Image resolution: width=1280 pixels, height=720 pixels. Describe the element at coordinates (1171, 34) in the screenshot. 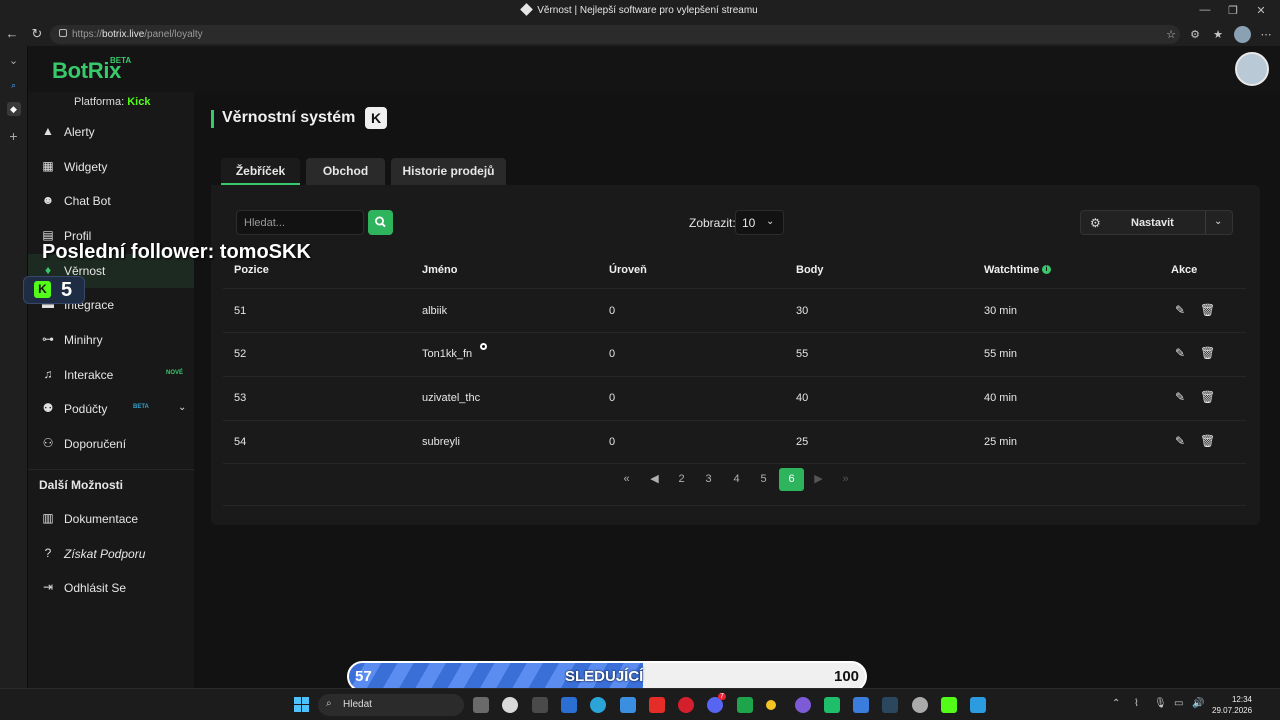

I see `star-icon: ☆` at that location.